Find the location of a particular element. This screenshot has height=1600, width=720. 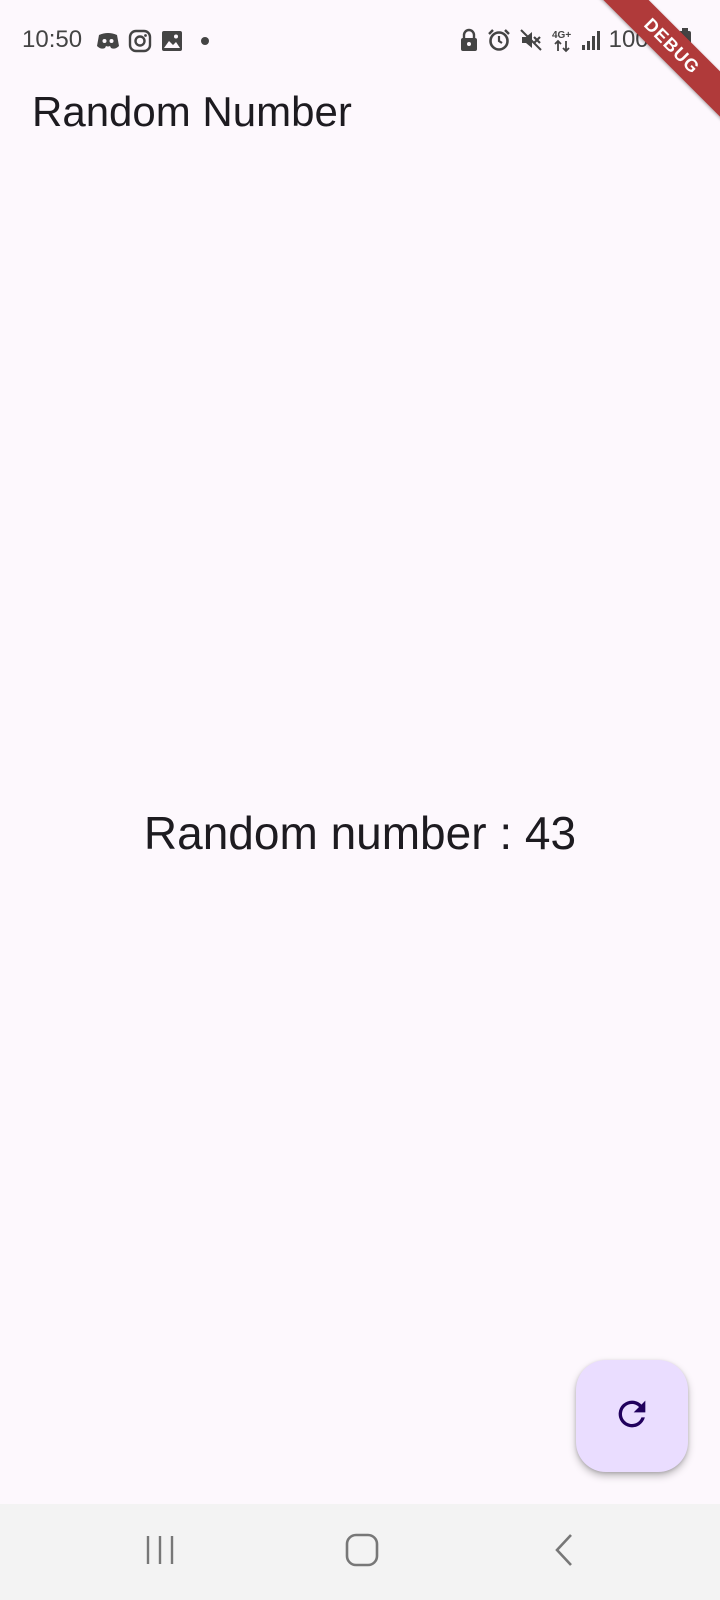

refresh-icon is located at coordinates (632, 1416).